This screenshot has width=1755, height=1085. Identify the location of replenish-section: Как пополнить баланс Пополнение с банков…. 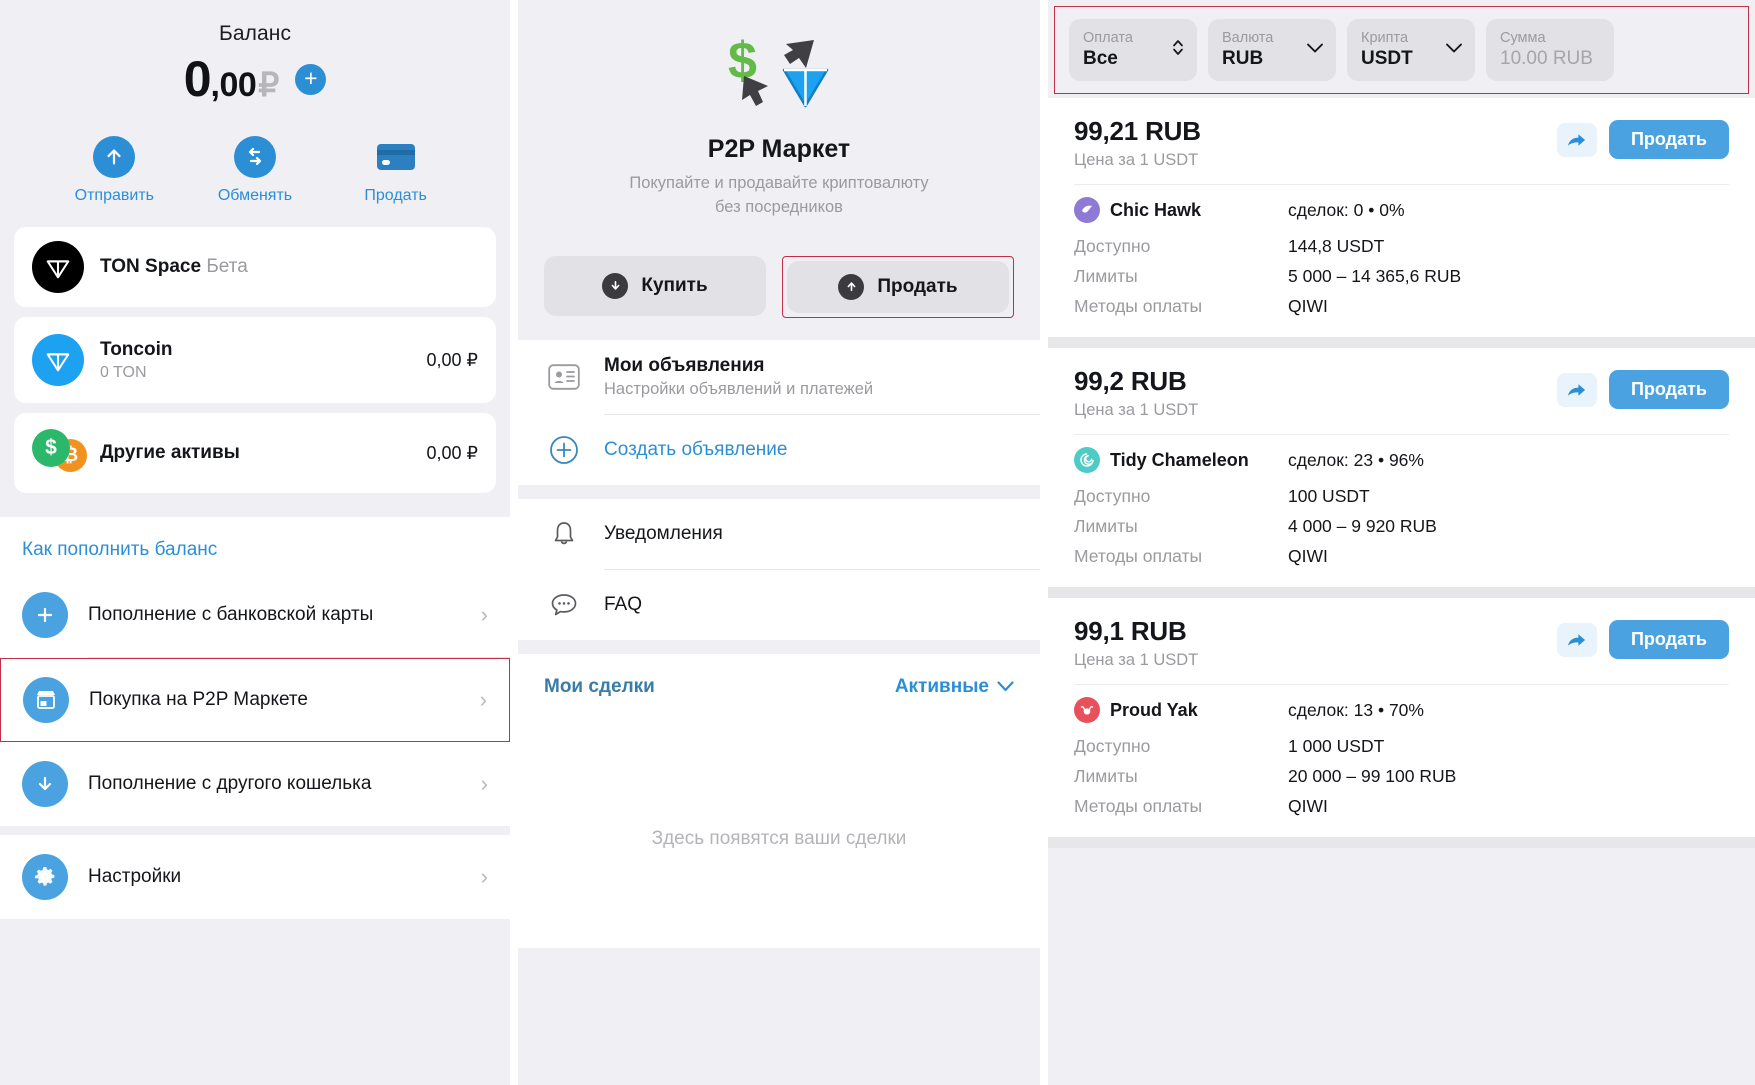
(255, 718).